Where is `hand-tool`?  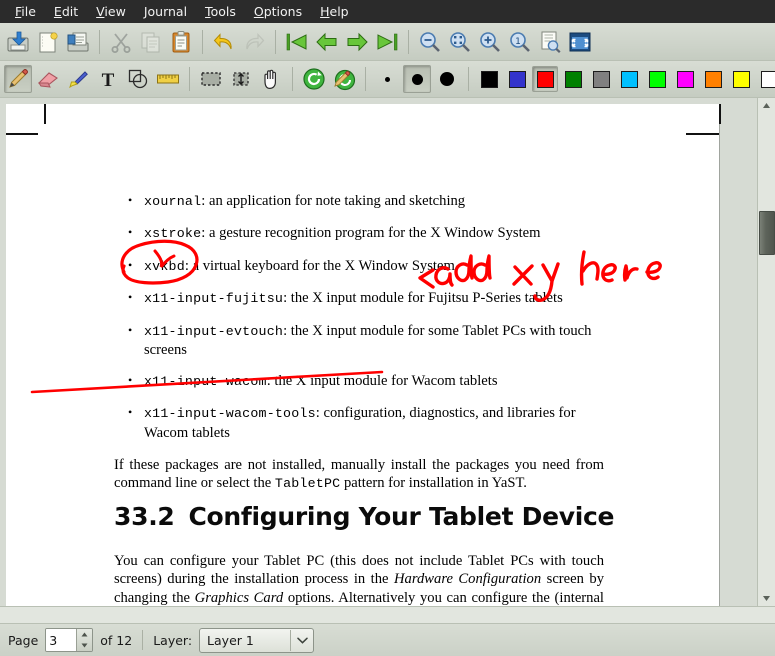
hand-tool is located at coordinates (271, 79).